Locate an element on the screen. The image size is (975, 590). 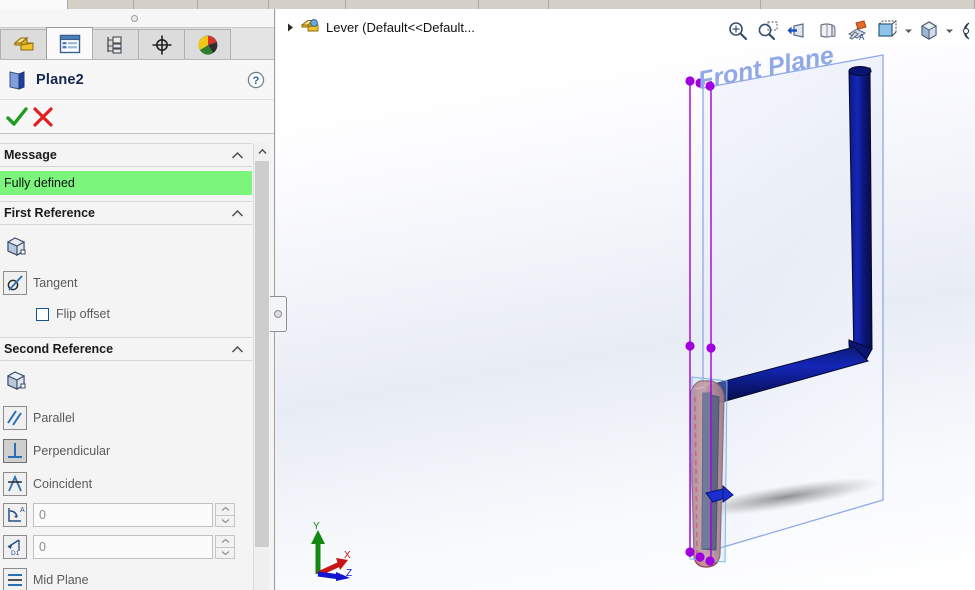
property-list-icon is located at coordinates (70, 44).